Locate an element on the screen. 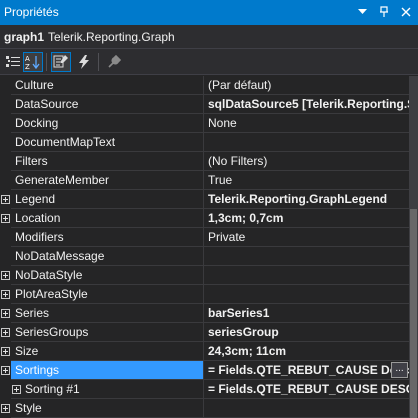 The height and width of the screenshot is (418, 418). property-name: Modifiers is located at coordinates (107, 237).